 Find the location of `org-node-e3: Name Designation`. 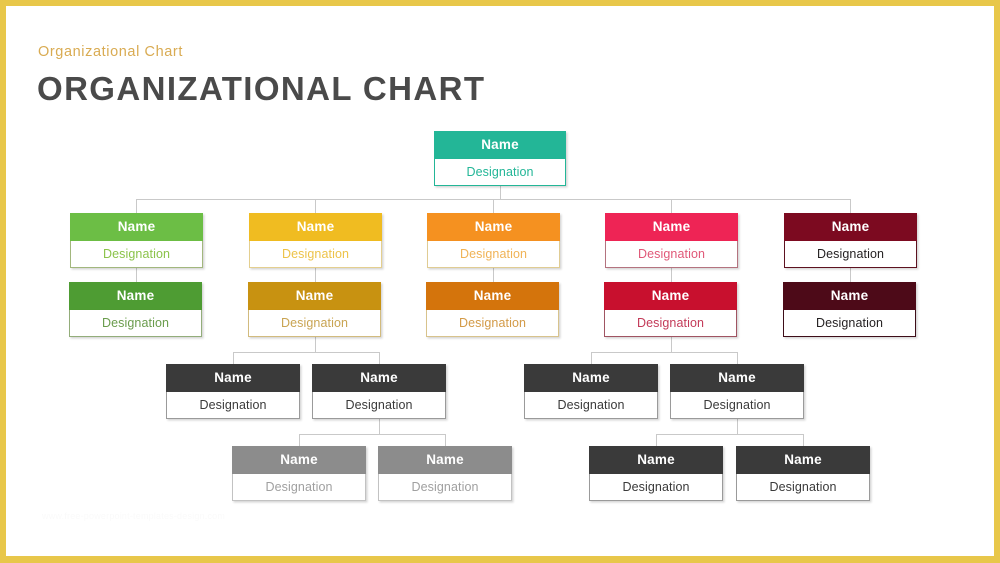

org-node-e3: Name Designation is located at coordinates (656, 473).